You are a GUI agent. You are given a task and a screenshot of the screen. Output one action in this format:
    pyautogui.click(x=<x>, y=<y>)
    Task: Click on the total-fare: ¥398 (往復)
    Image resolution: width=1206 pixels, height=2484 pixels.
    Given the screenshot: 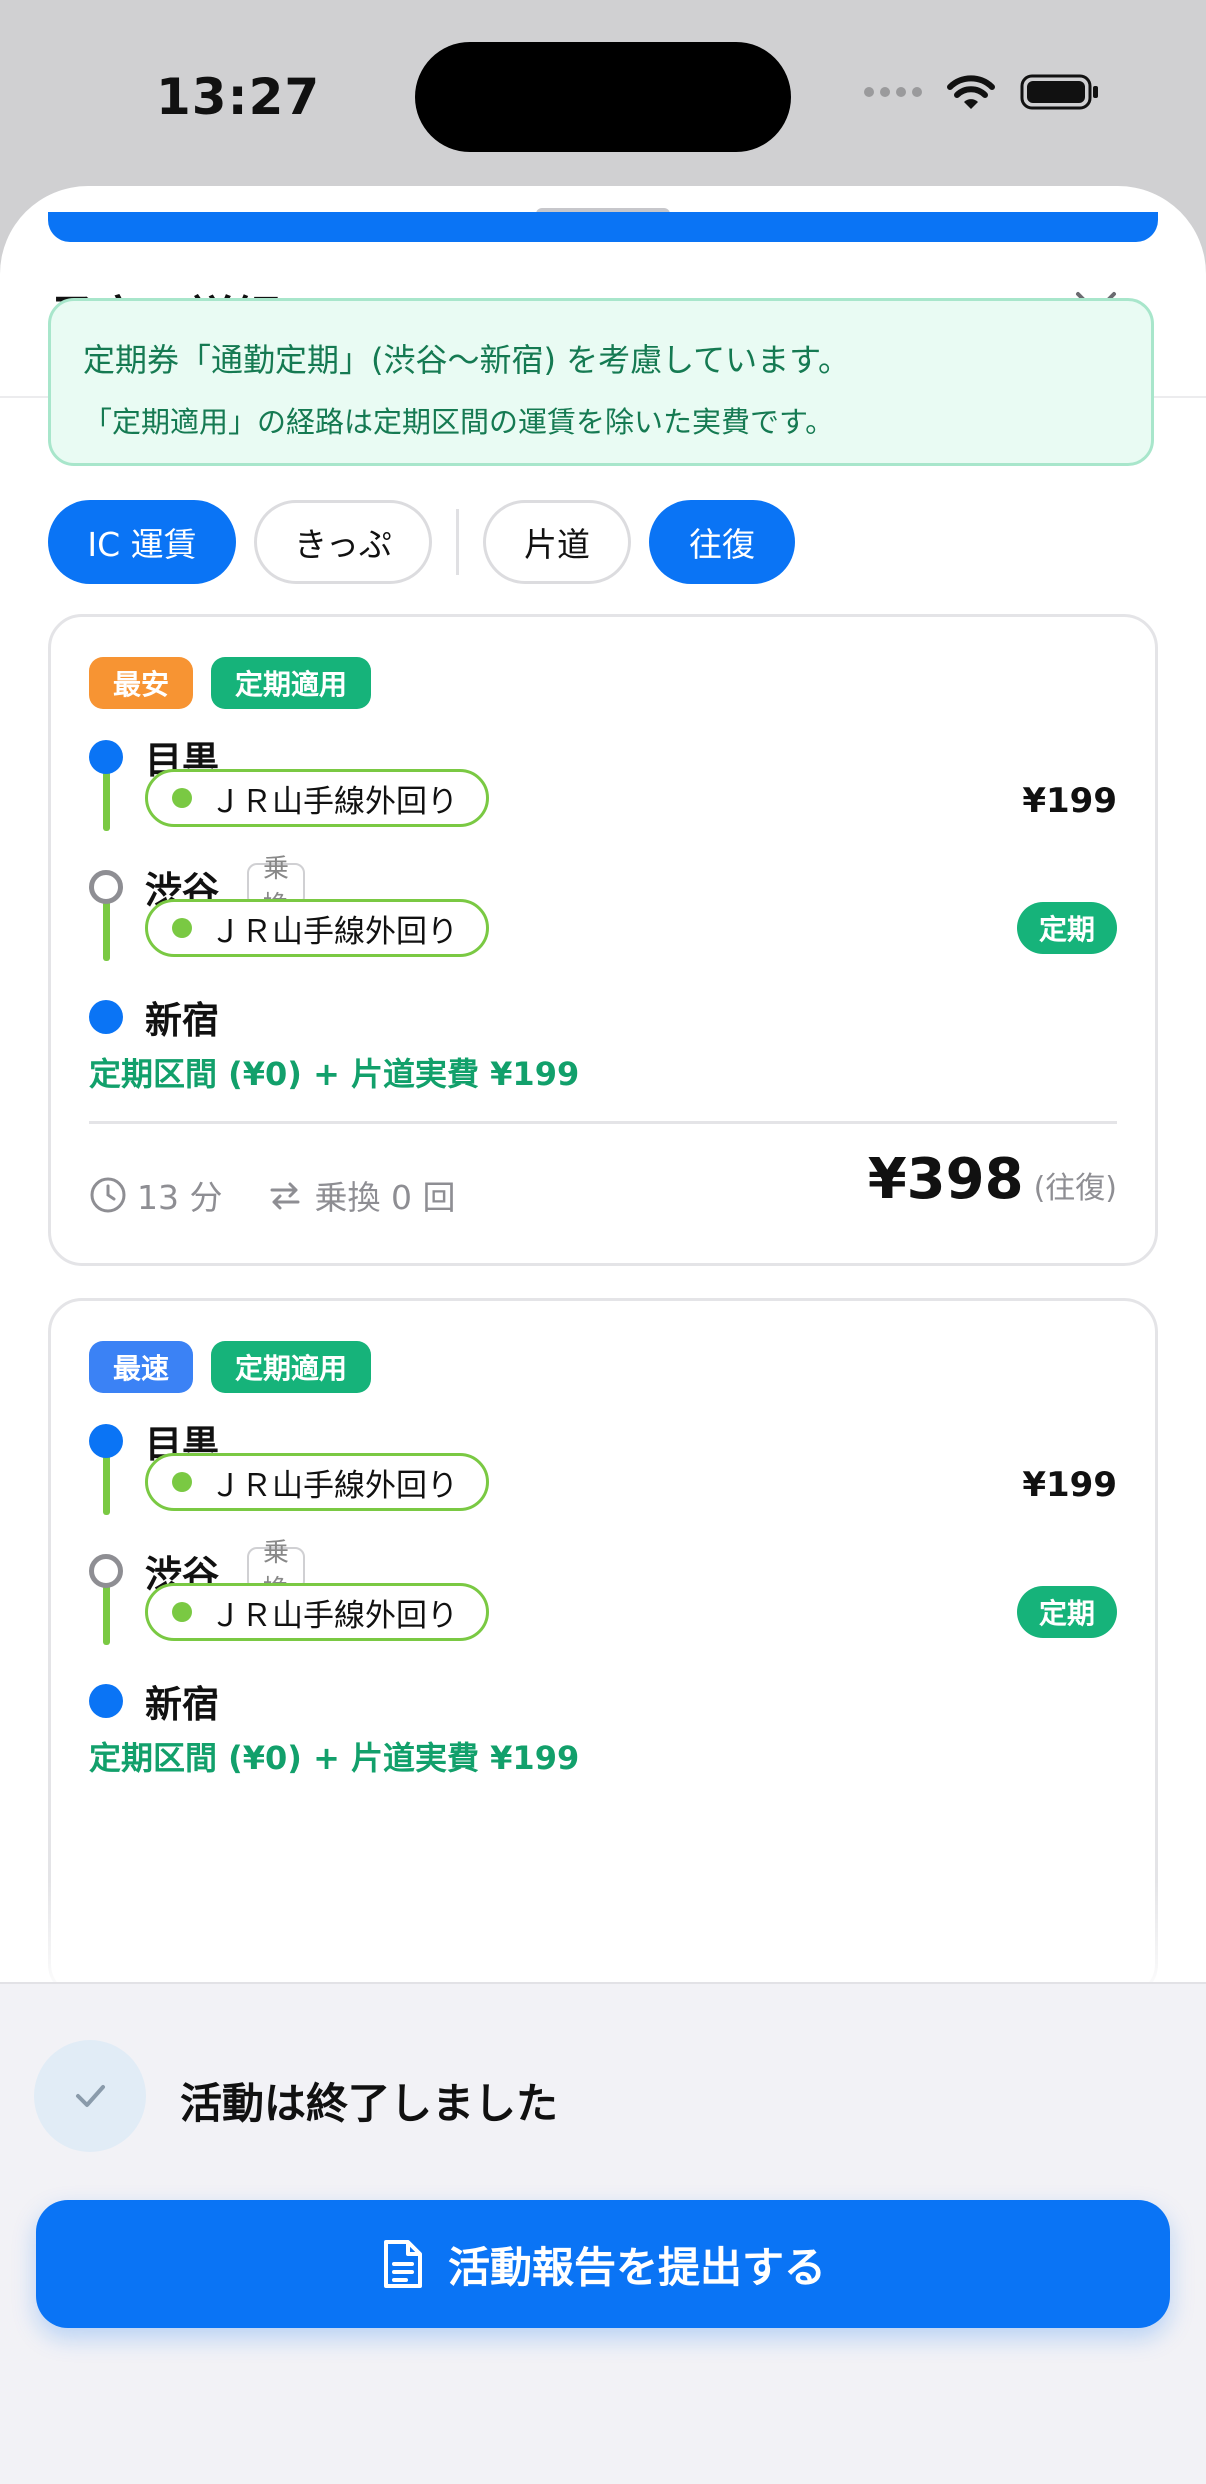 What is the action you would take?
    pyautogui.click(x=992, y=1179)
    